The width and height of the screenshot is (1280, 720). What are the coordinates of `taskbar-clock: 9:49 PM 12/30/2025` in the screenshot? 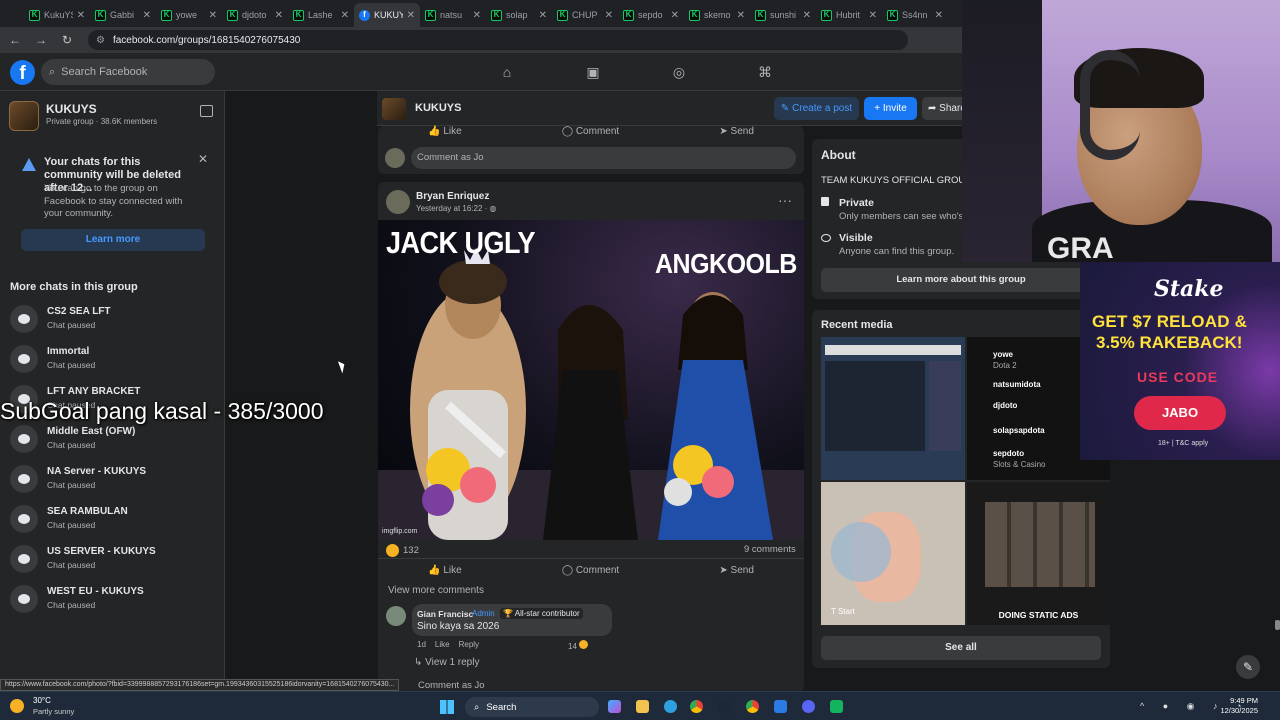 It's located at (1236, 706).